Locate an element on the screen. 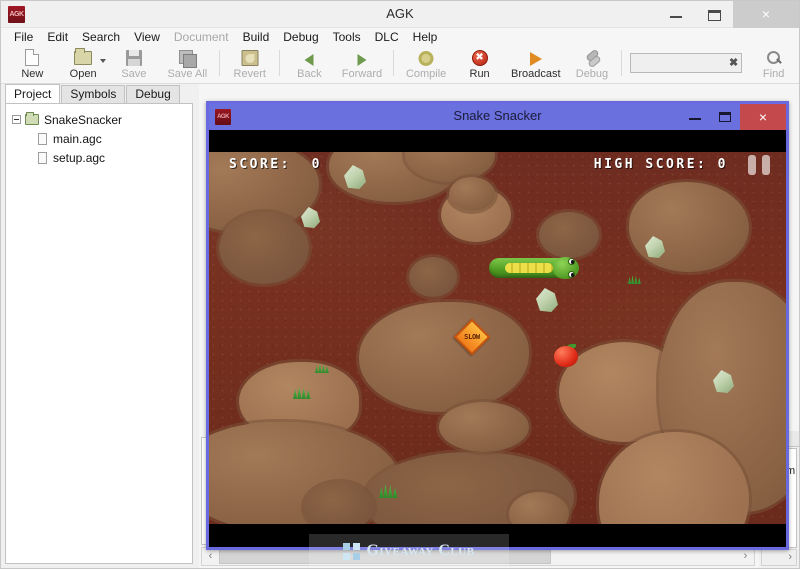 The width and height of the screenshot is (800, 569). menu-debug: Debug is located at coordinates (300, 37).